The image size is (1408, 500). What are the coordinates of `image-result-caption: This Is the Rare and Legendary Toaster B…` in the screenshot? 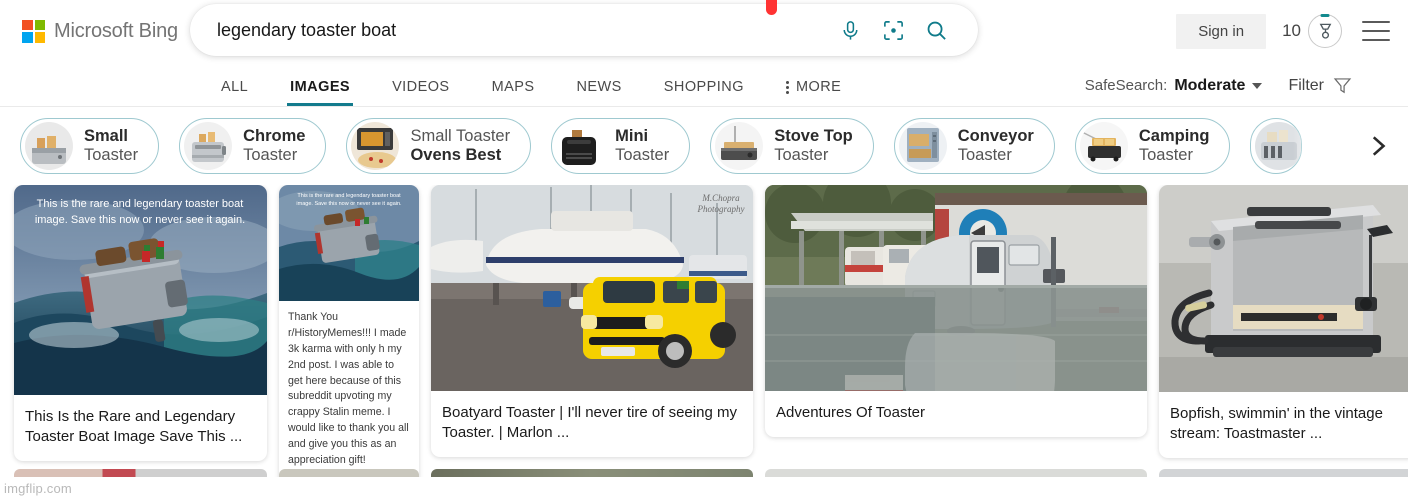 It's located at (134, 426).